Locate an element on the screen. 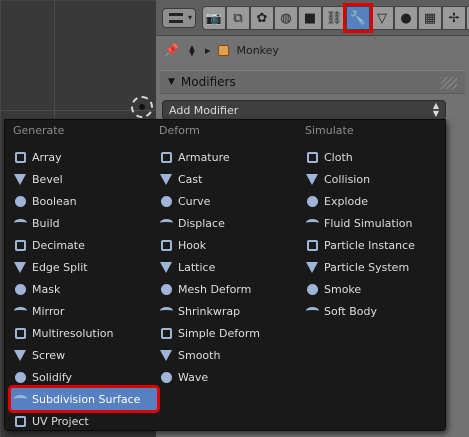 This screenshot has width=469, height=437. menu-item-cloth: Cloth is located at coordinates (371, 157).